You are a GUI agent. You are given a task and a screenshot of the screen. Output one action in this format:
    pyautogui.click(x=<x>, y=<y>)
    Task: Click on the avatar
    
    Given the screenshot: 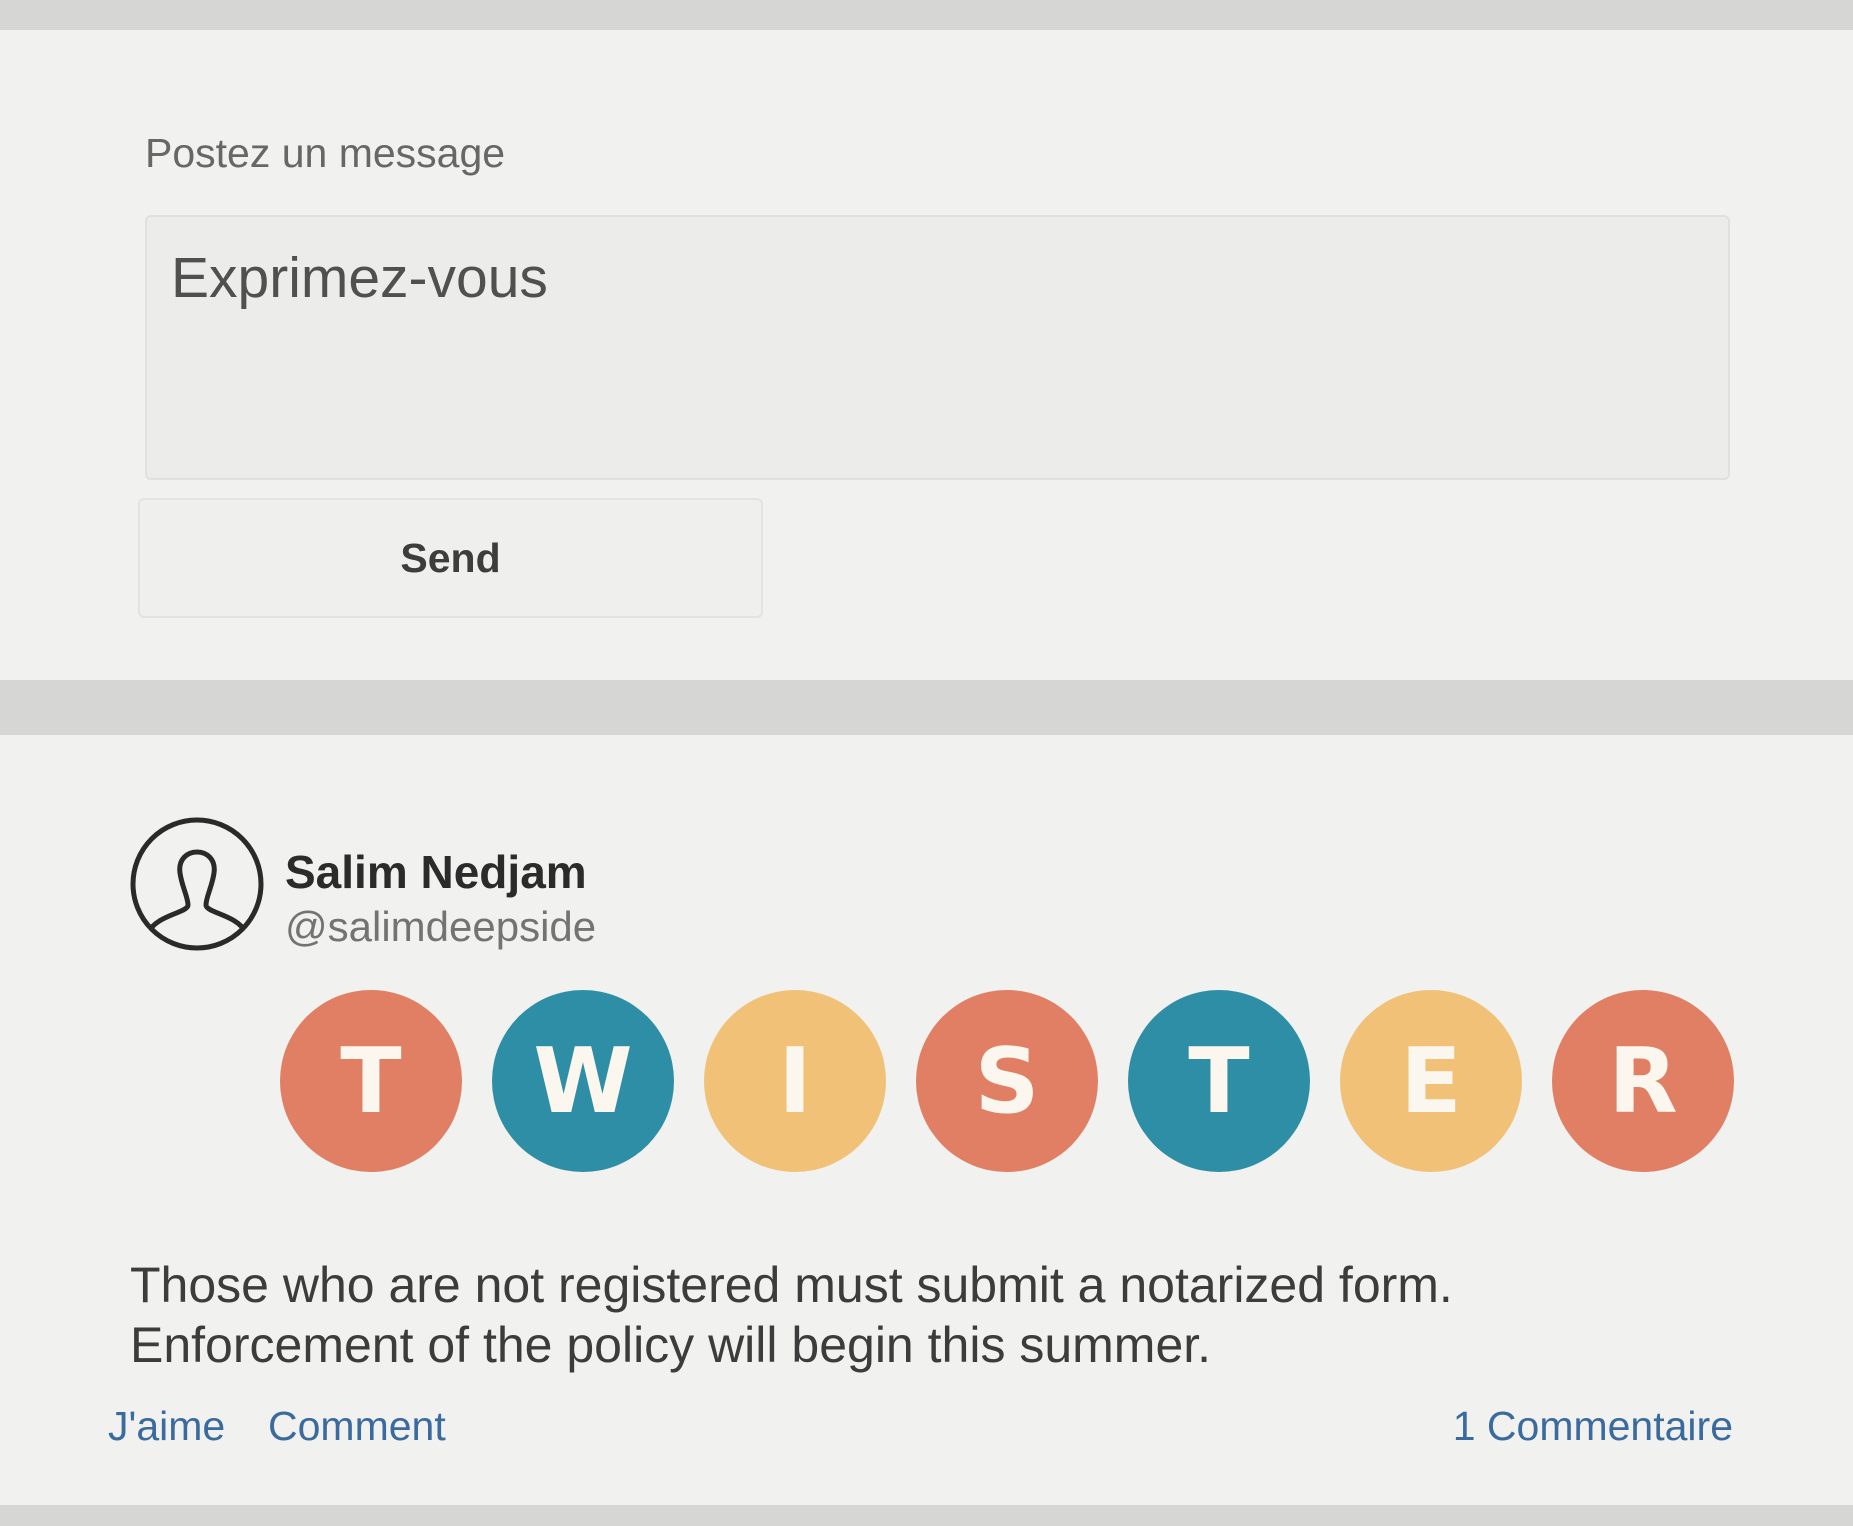 What is the action you would take?
    pyautogui.click(x=197, y=884)
    